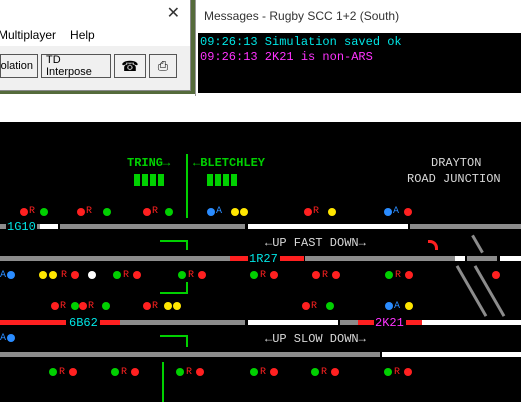 The height and width of the screenshot is (402, 521). I want to click on berth-1R27: 1R27, so click(263, 259).